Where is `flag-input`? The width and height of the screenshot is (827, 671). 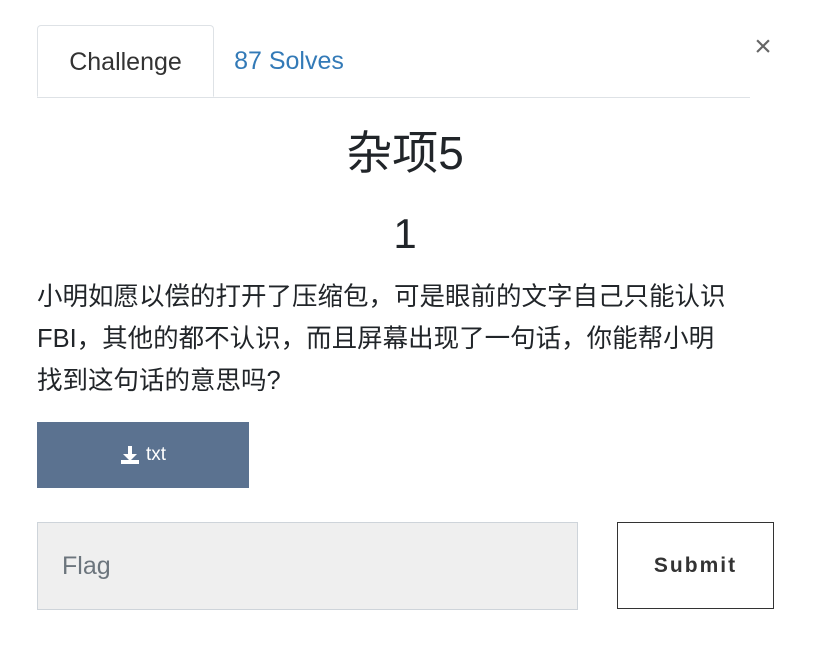 flag-input is located at coordinates (307, 566).